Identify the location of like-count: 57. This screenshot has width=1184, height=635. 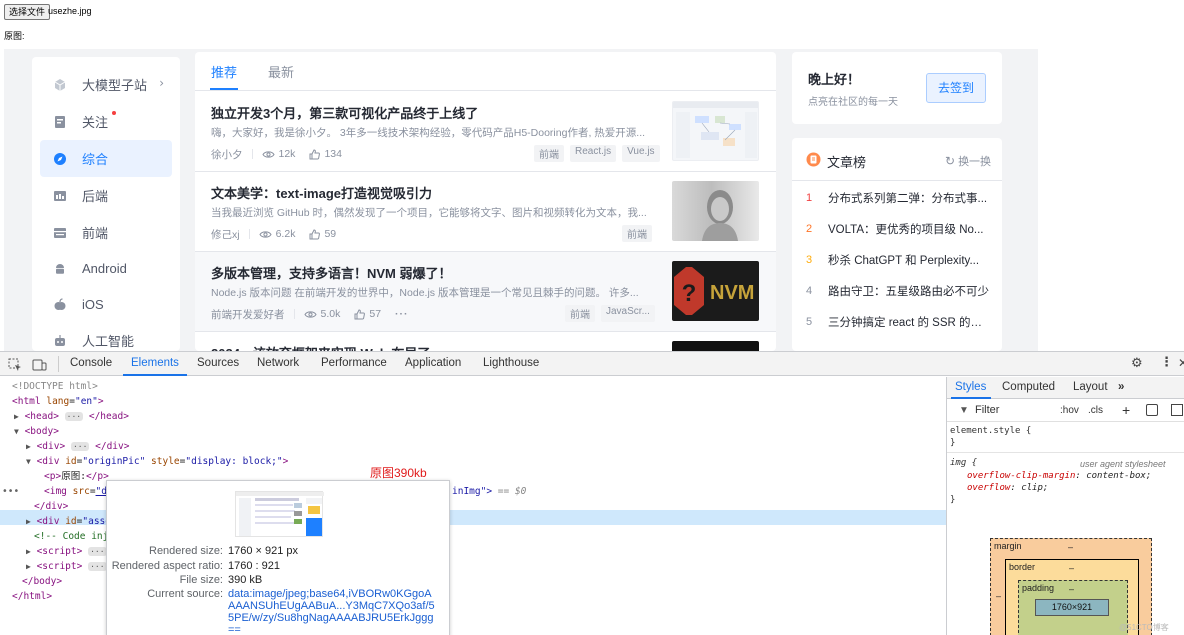
(367, 314).